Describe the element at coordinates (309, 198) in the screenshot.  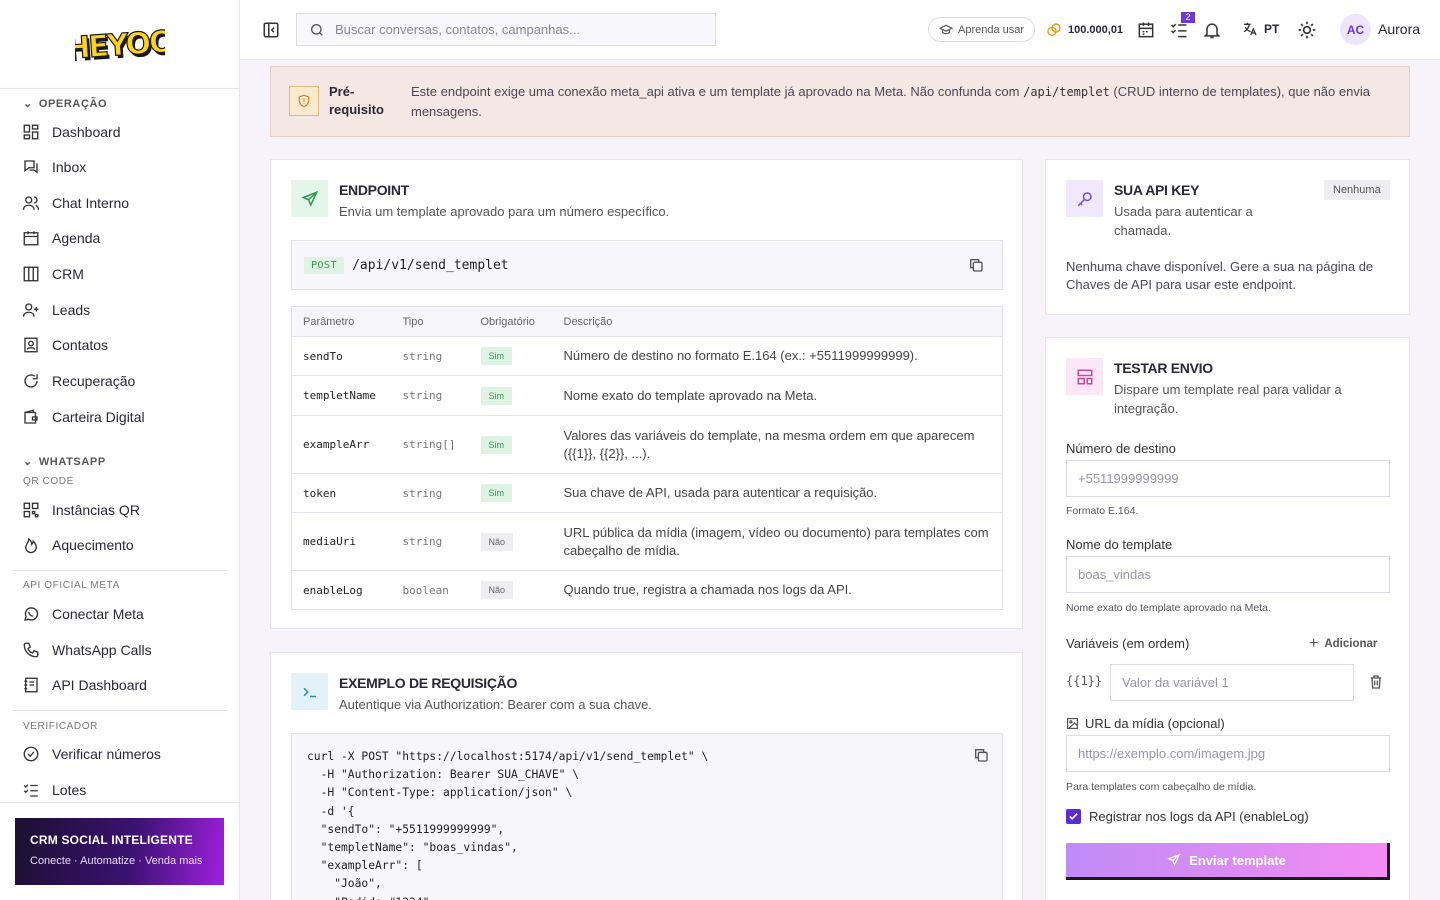
I see `send-icon` at that location.